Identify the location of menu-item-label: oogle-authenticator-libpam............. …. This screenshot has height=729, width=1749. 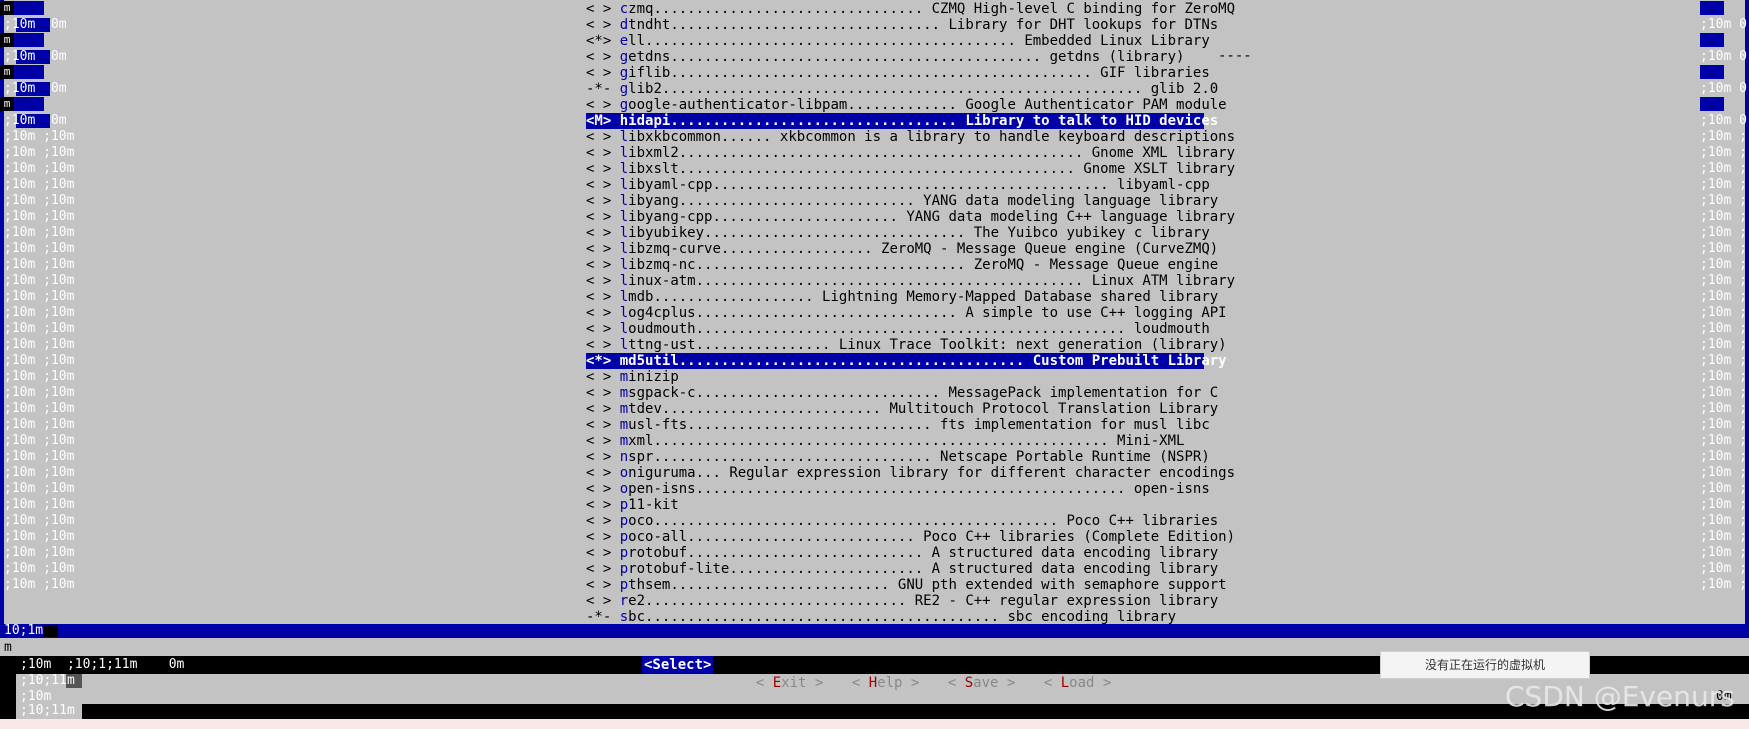
(927, 105).